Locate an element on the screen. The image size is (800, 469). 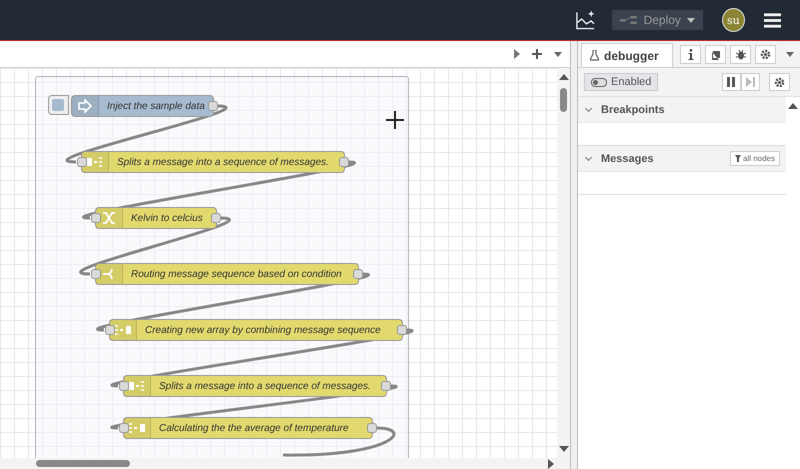
step-icon is located at coordinates (750, 82).